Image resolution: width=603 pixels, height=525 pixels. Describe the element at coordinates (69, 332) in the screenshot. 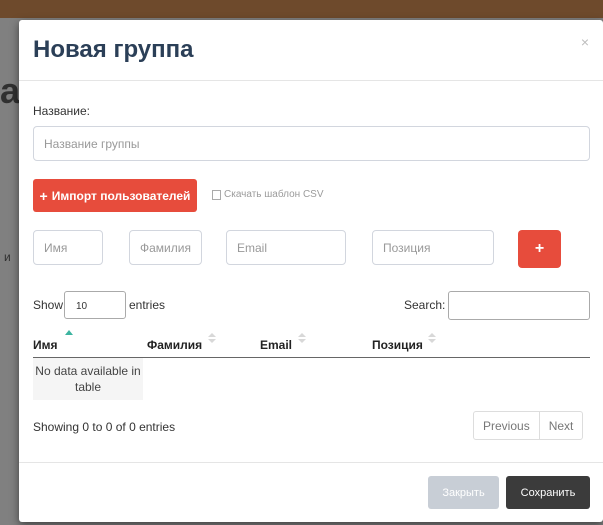

I see `sort-ascending-icon` at that location.